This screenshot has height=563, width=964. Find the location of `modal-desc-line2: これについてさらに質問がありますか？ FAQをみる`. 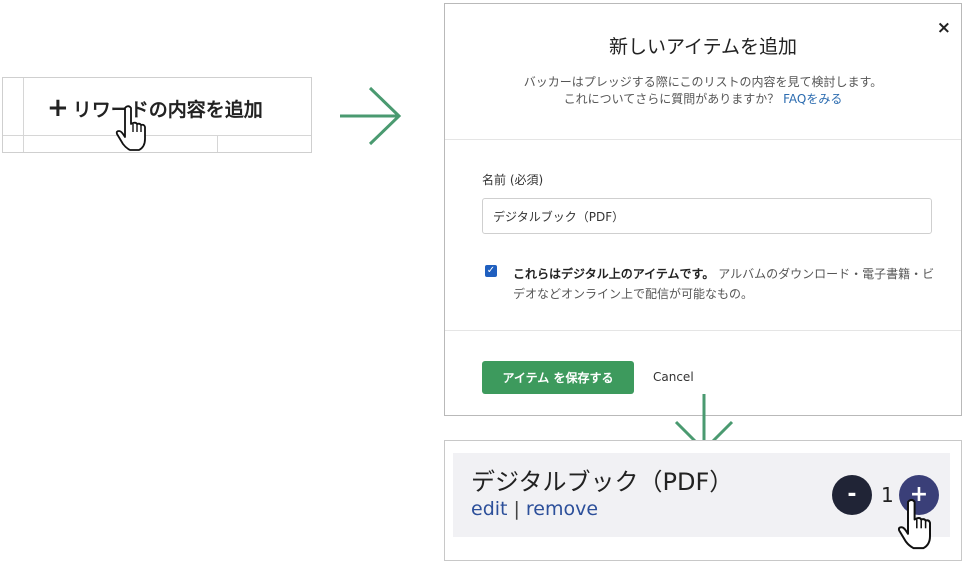

modal-desc-line2: これについてさらに質問がありますか？ FAQをみる is located at coordinates (703, 99).